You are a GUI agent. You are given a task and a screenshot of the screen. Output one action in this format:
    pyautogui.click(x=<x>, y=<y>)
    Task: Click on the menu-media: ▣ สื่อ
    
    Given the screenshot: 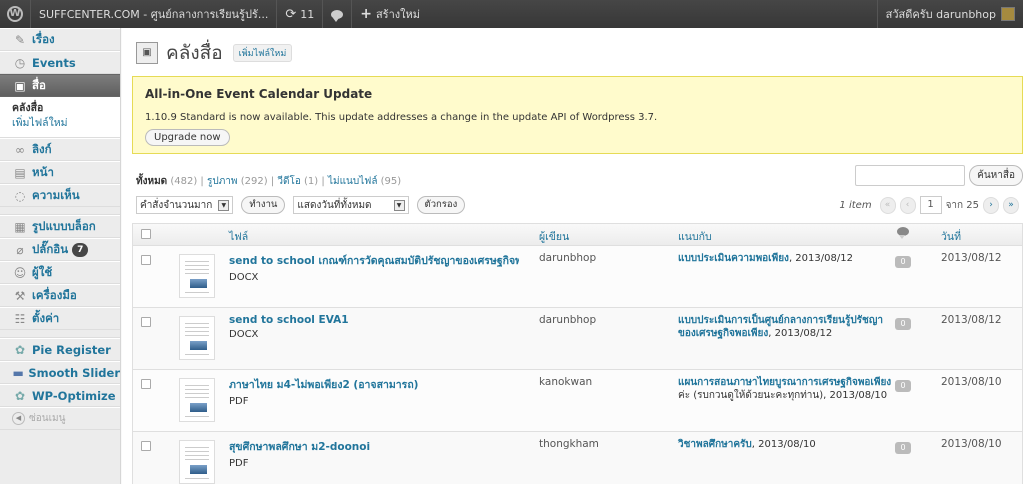 What is the action you would take?
    pyautogui.click(x=60, y=85)
    